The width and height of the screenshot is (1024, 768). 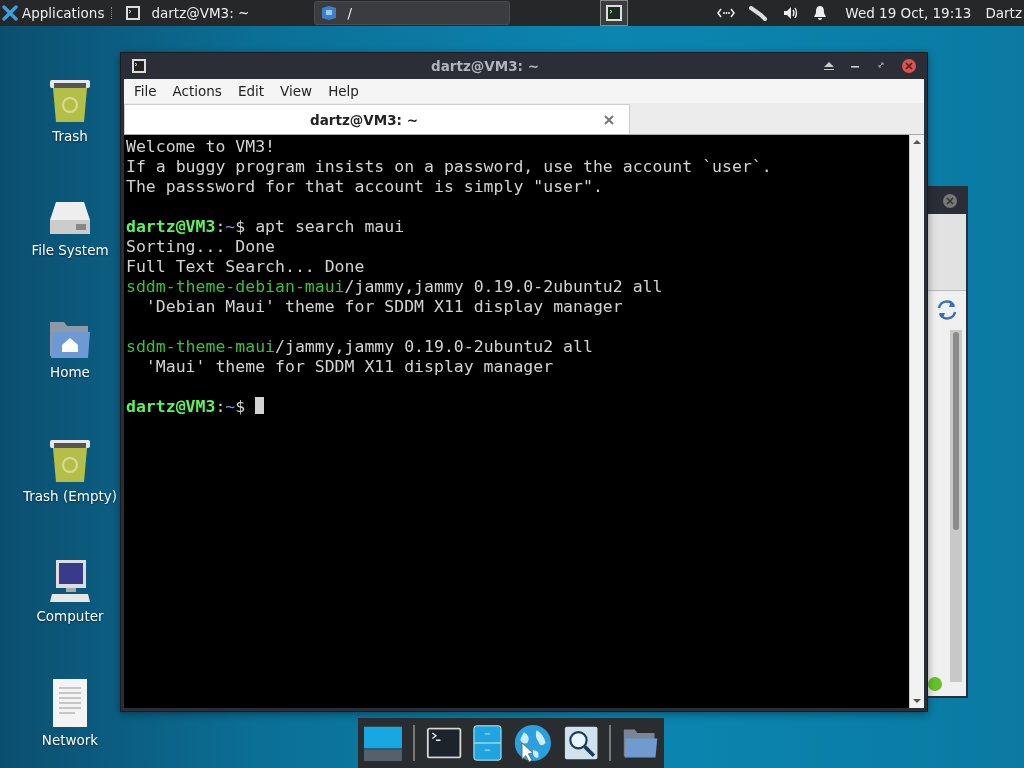 I want to click on menu-item: View, so click(x=296, y=91).